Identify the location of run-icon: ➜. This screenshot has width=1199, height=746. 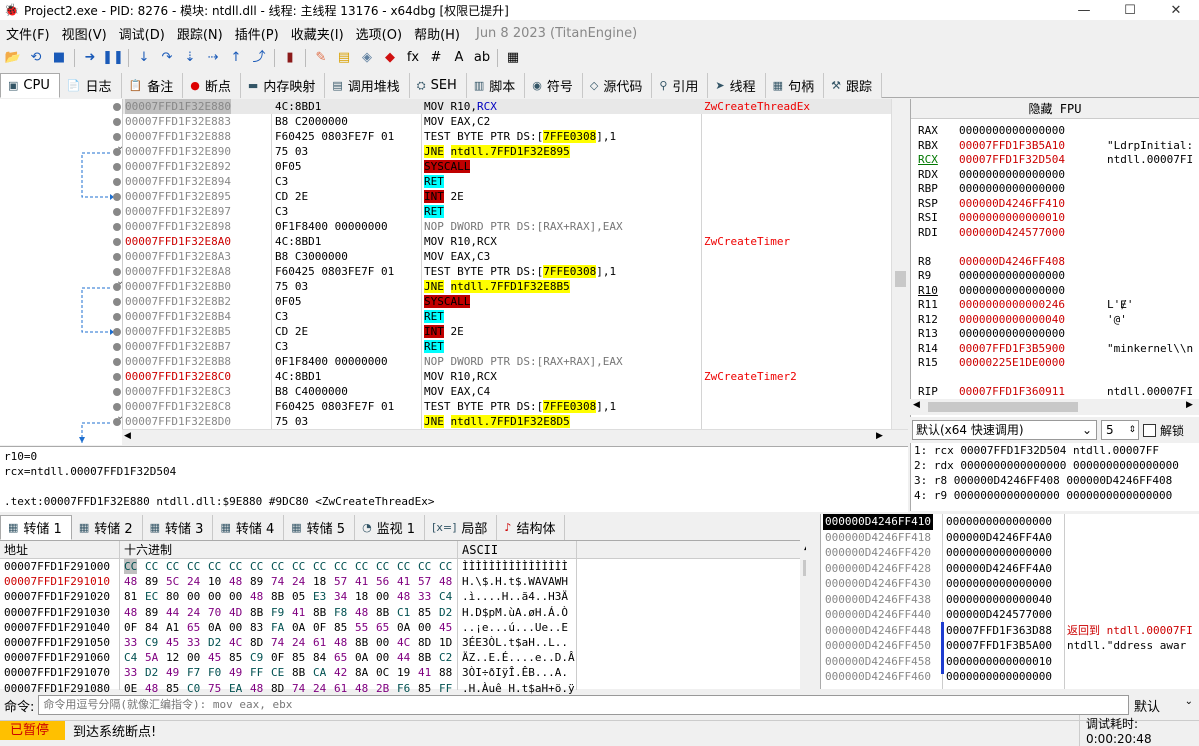
(90, 58).